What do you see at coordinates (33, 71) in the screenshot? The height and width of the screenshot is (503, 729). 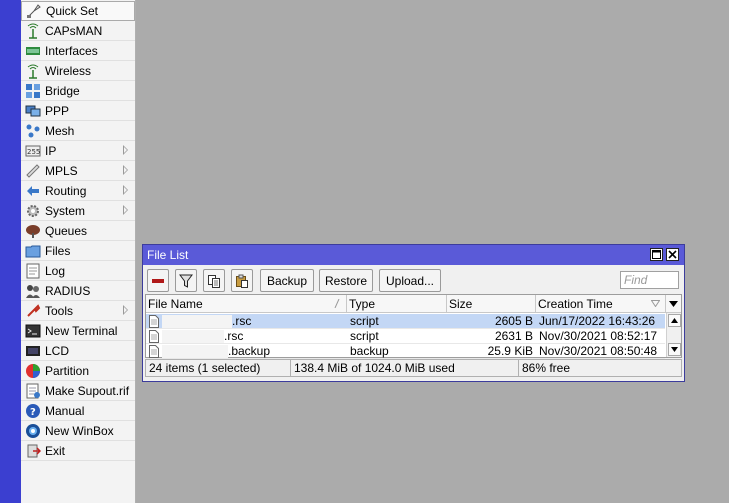 I see `wireless-icon` at bounding box center [33, 71].